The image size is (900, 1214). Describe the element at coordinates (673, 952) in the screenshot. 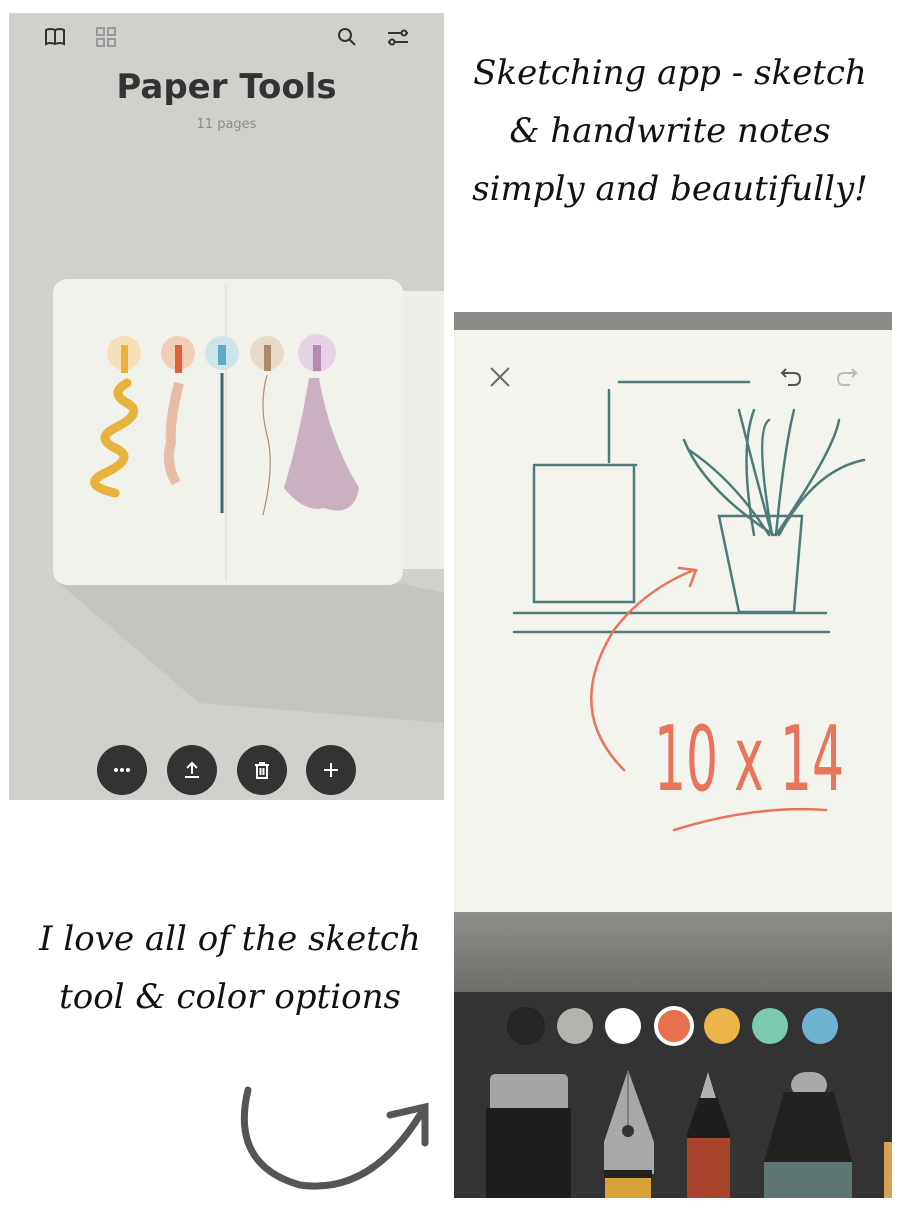

I see `tray-shadow` at that location.